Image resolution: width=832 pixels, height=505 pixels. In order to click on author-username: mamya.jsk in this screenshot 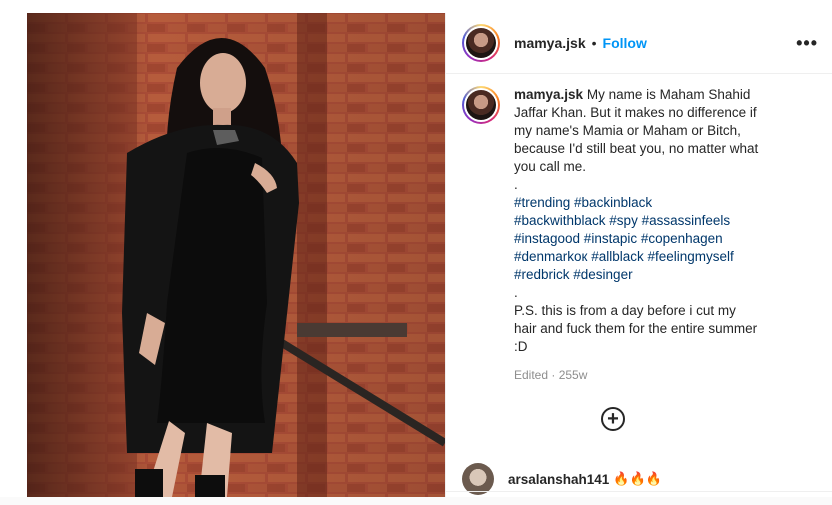, I will do `click(550, 43)`.